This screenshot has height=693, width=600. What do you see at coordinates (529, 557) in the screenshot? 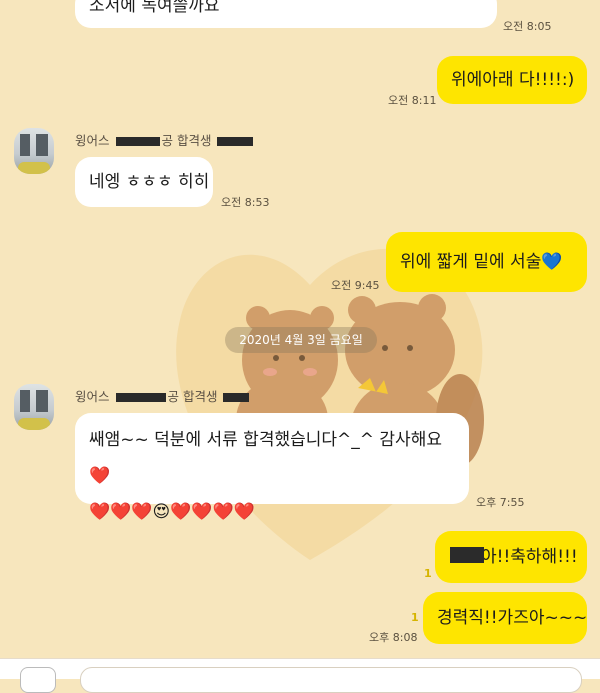
I see `message-text: 아!!축하해!!!` at bounding box center [529, 557].